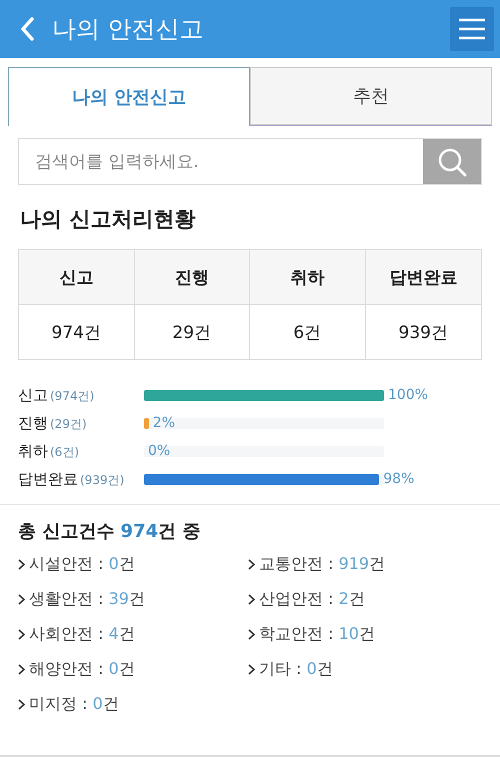  Describe the element at coordinates (33, 395) in the screenshot. I see `bar-label: 신고` at that location.